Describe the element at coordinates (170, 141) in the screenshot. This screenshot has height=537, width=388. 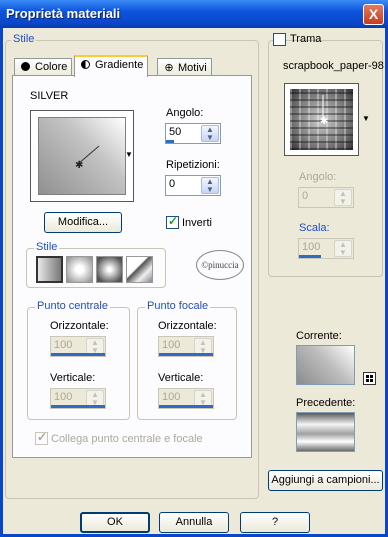
I see `angolo-level-bar` at that location.